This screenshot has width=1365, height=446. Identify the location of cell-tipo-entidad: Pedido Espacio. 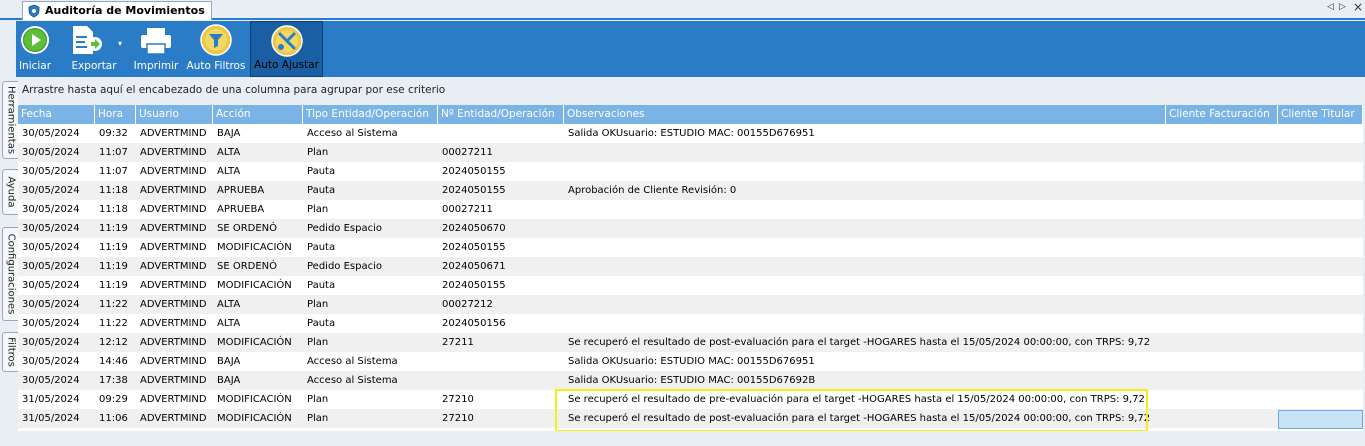
(370, 266).